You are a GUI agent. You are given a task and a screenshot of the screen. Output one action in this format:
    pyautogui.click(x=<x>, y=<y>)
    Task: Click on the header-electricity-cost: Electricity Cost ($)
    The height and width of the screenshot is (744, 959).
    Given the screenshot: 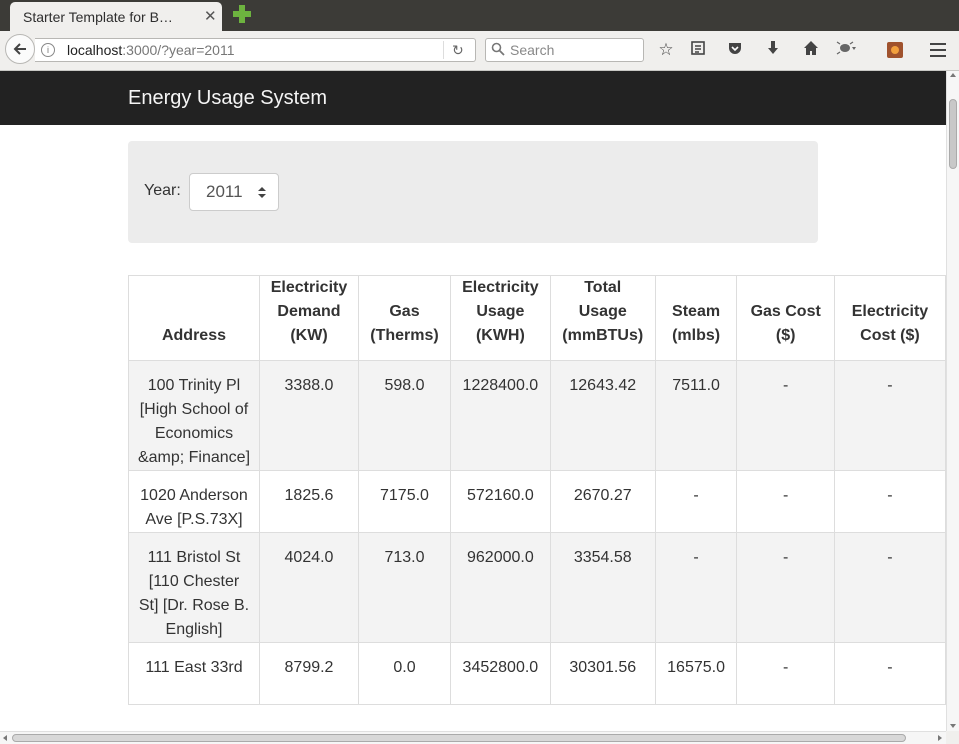 What is the action you would take?
    pyautogui.click(x=889, y=318)
    